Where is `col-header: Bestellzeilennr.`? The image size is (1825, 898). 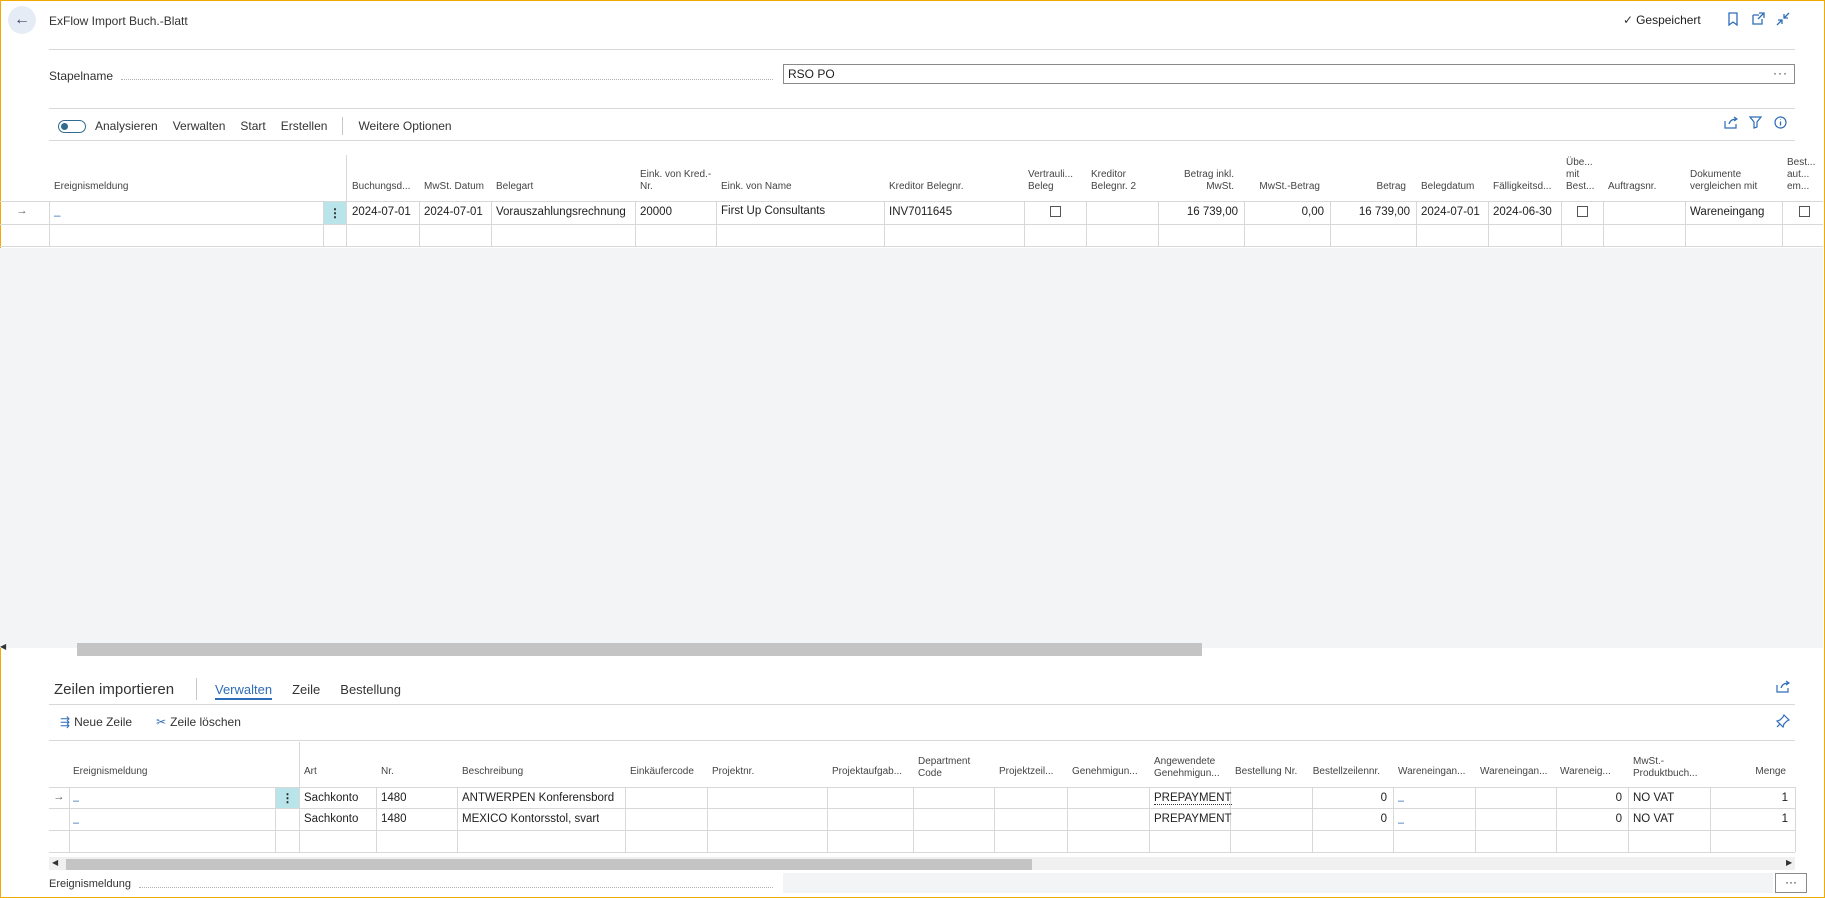 col-header: Bestellzeilennr. is located at coordinates (1346, 768).